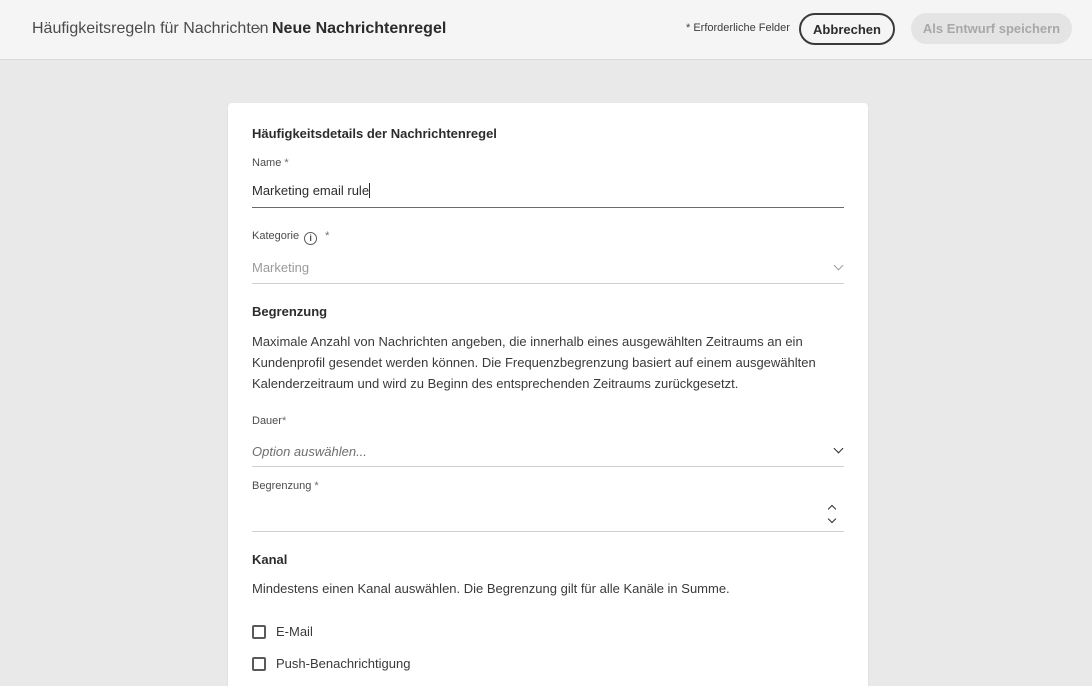  I want to click on channel-section-title: Kanal, so click(270, 559).